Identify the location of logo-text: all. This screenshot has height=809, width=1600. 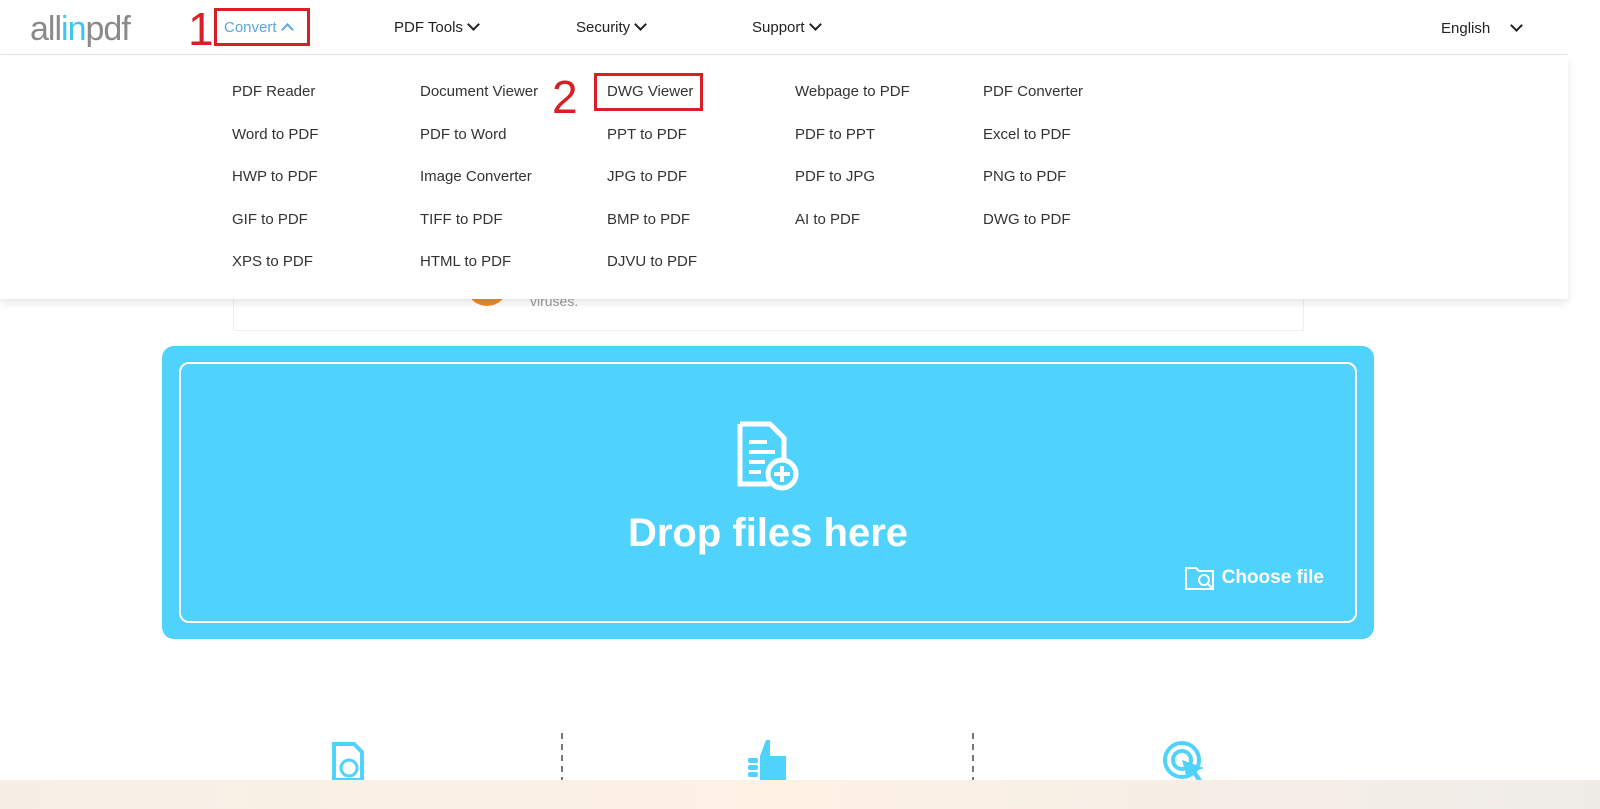
(46, 29).